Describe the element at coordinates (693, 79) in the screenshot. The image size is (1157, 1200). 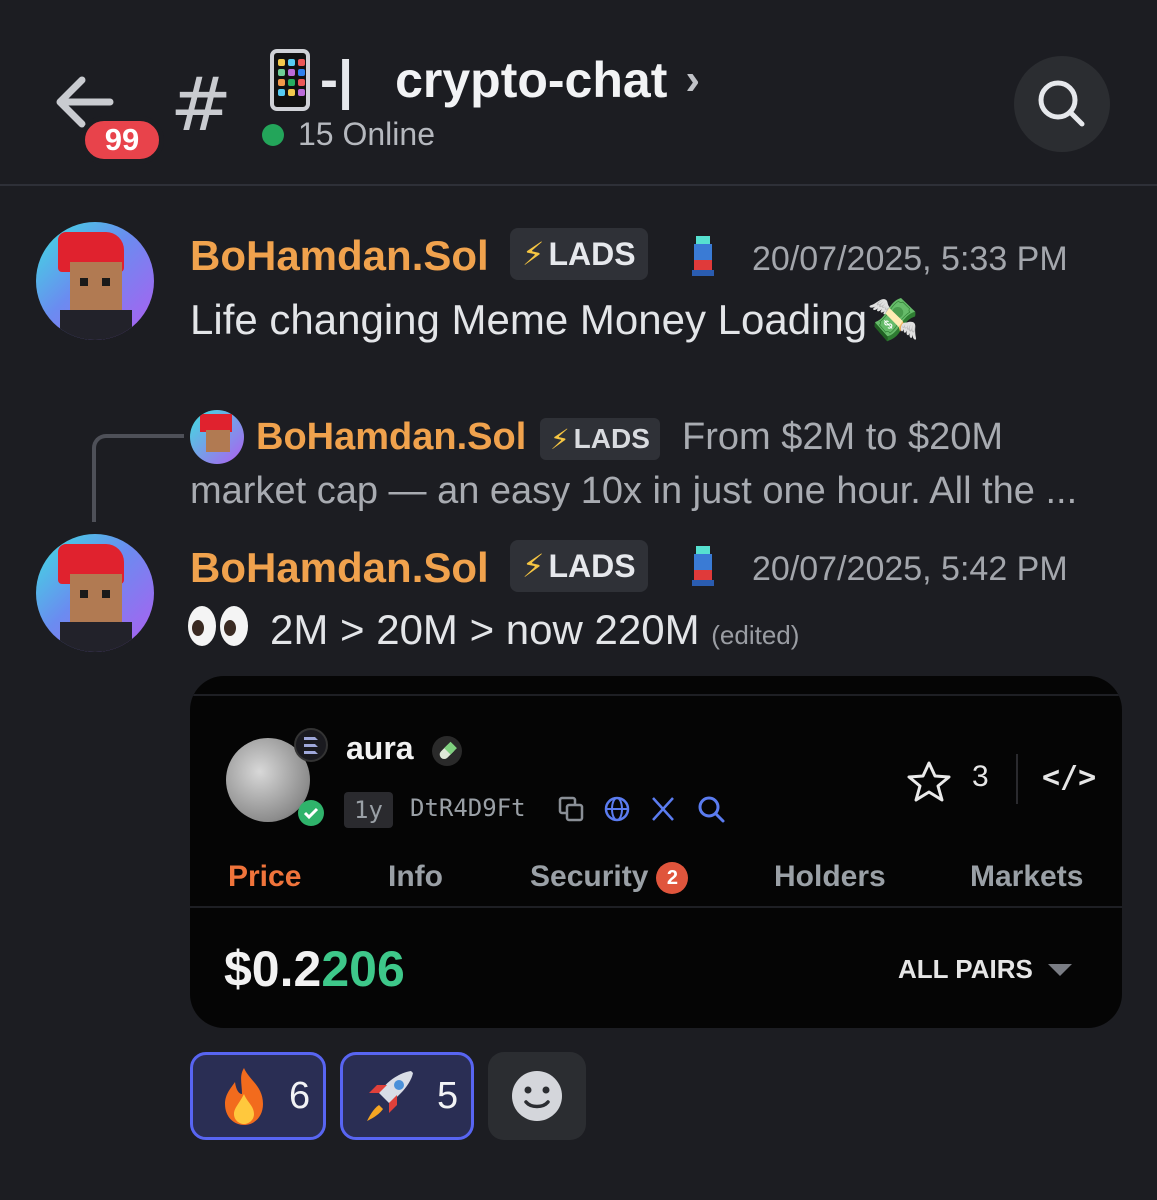
I see `chevron-right-icon: ›` at that location.